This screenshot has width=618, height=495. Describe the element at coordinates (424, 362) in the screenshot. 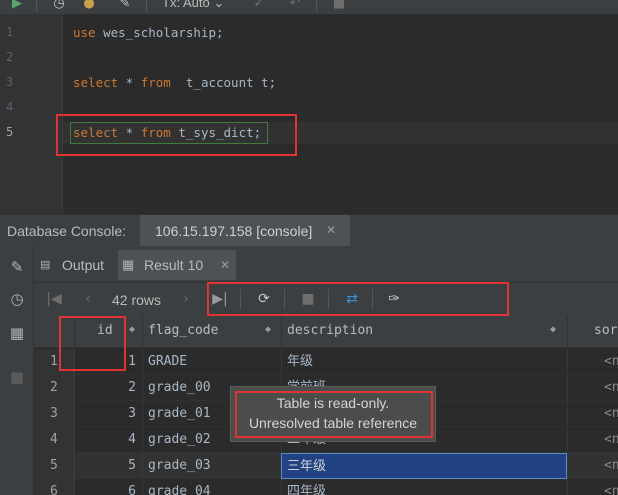

I see `cell-description: 年级` at that location.